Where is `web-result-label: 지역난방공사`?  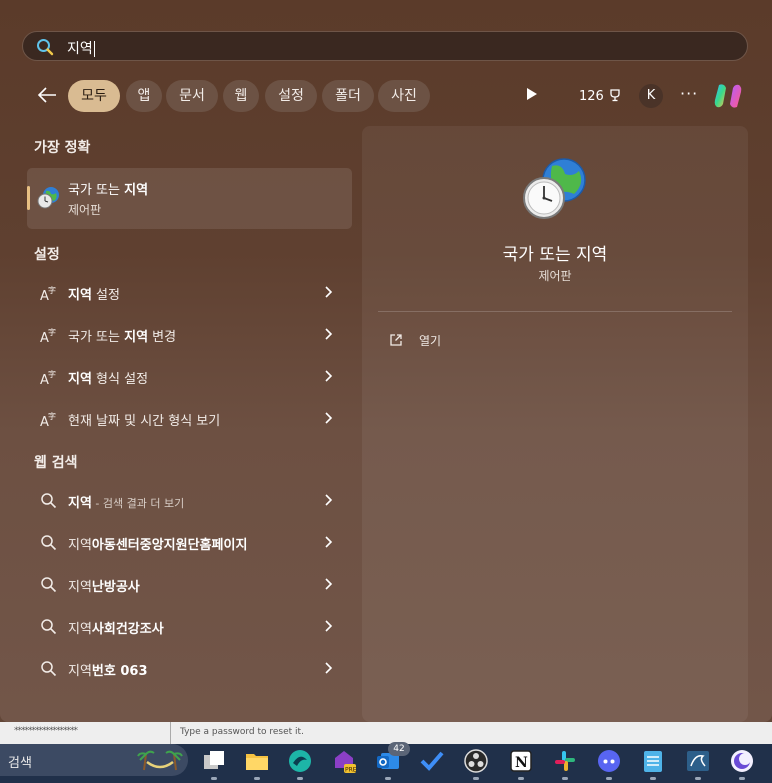
web-result-label: 지역난방공사 is located at coordinates (104, 585).